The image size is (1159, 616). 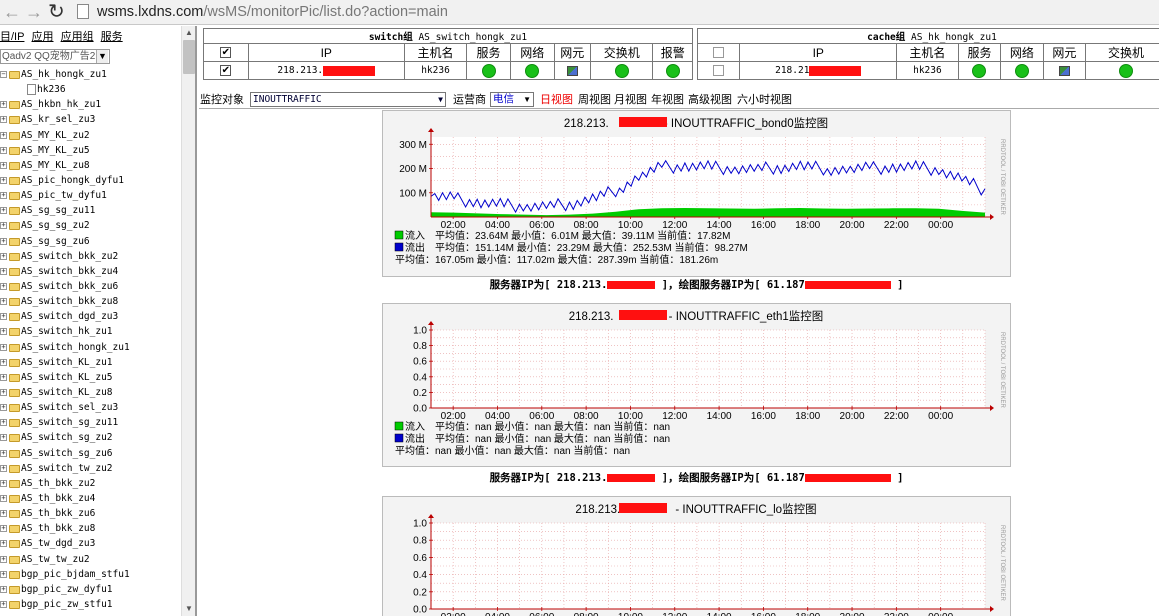 I want to click on select-all-checkbox, so click(x=719, y=53).